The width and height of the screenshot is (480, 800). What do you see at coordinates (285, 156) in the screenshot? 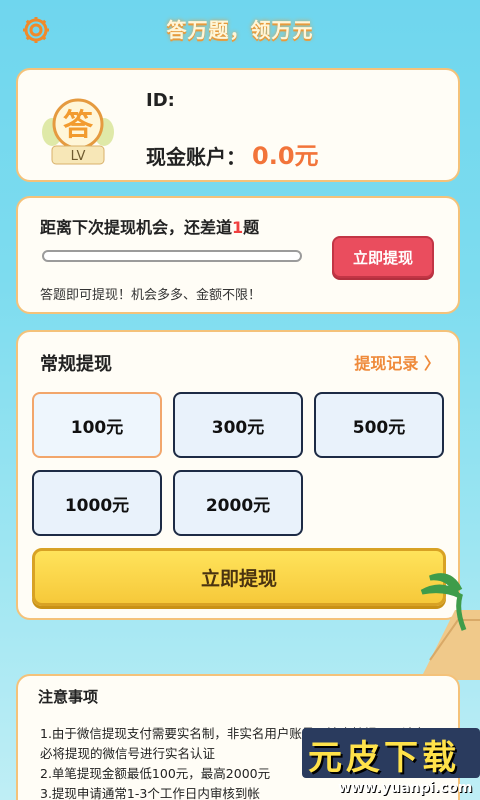
I see `cash-value: 0.0元` at bounding box center [285, 156].